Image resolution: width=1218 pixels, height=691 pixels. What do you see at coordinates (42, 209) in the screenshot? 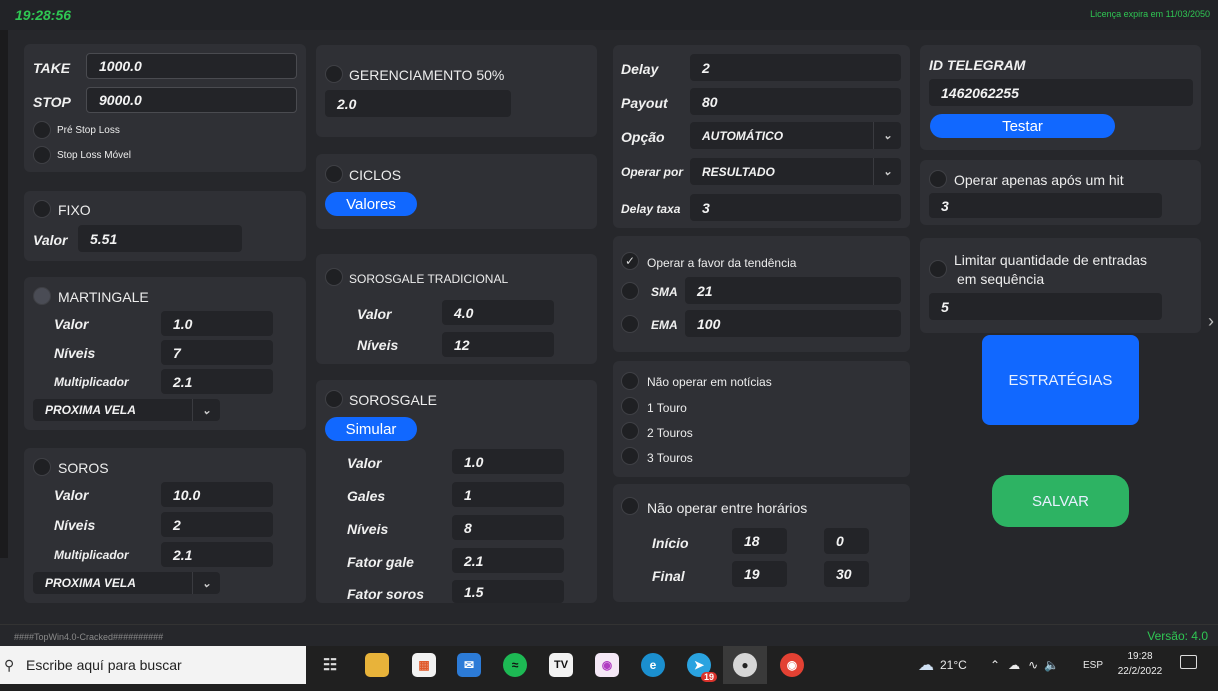
I see `fixo-radio` at bounding box center [42, 209].